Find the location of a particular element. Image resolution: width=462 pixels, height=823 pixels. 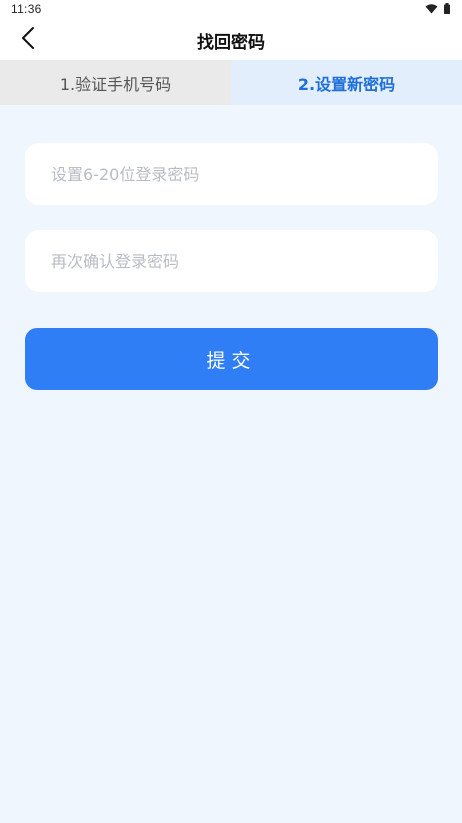

confirm-password-input is located at coordinates (231, 261).